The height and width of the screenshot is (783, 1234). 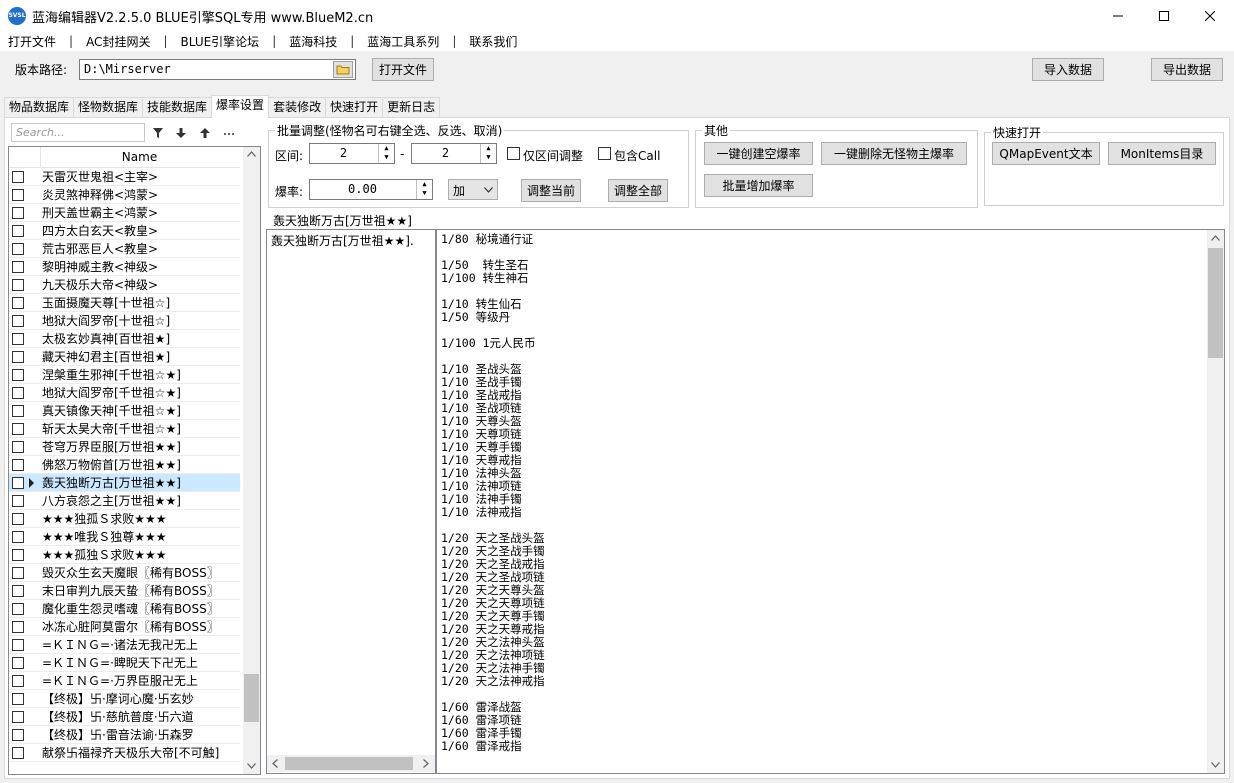 What do you see at coordinates (604, 153) in the screenshot?
I see `include-call-checkbox` at bounding box center [604, 153].